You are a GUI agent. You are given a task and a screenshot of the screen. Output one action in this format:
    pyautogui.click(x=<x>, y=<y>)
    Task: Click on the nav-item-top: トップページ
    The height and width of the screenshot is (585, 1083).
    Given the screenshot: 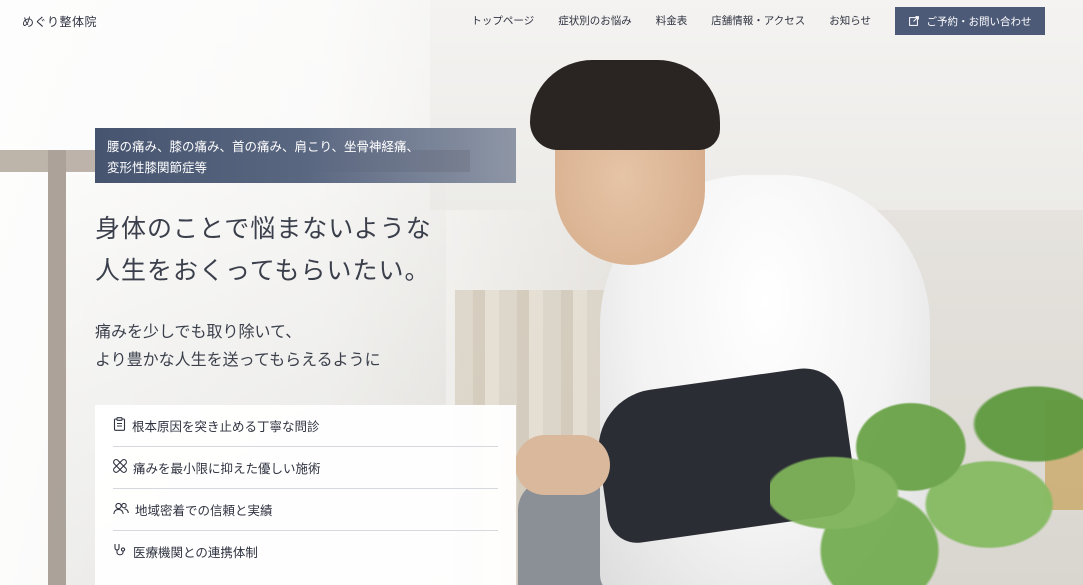 What is the action you would take?
    pyautogui.click(x=502, y=21)
    